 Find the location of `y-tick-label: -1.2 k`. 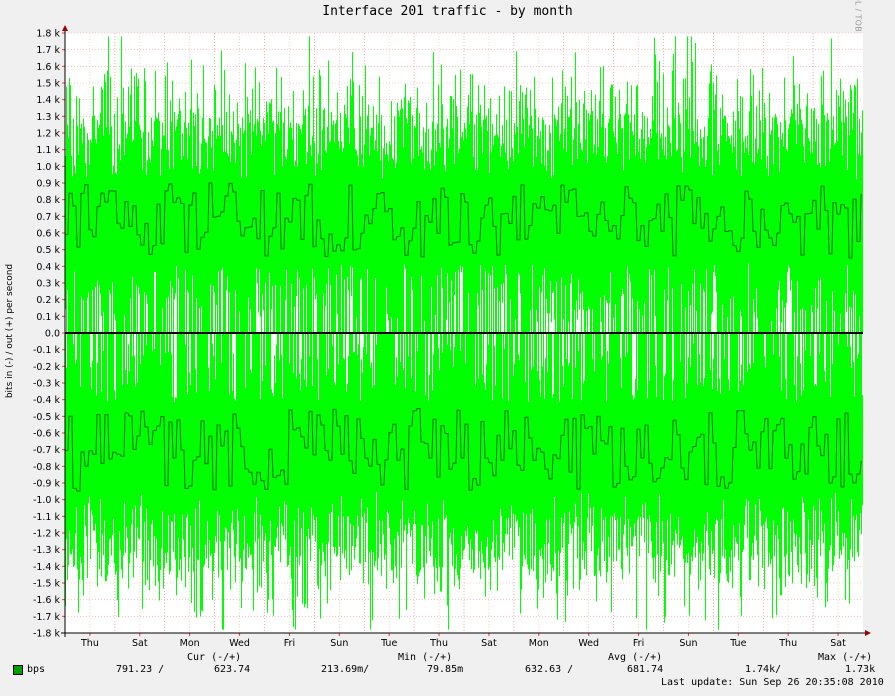

y-tick-label: -1.2 k is located at coordinates (47, 534).